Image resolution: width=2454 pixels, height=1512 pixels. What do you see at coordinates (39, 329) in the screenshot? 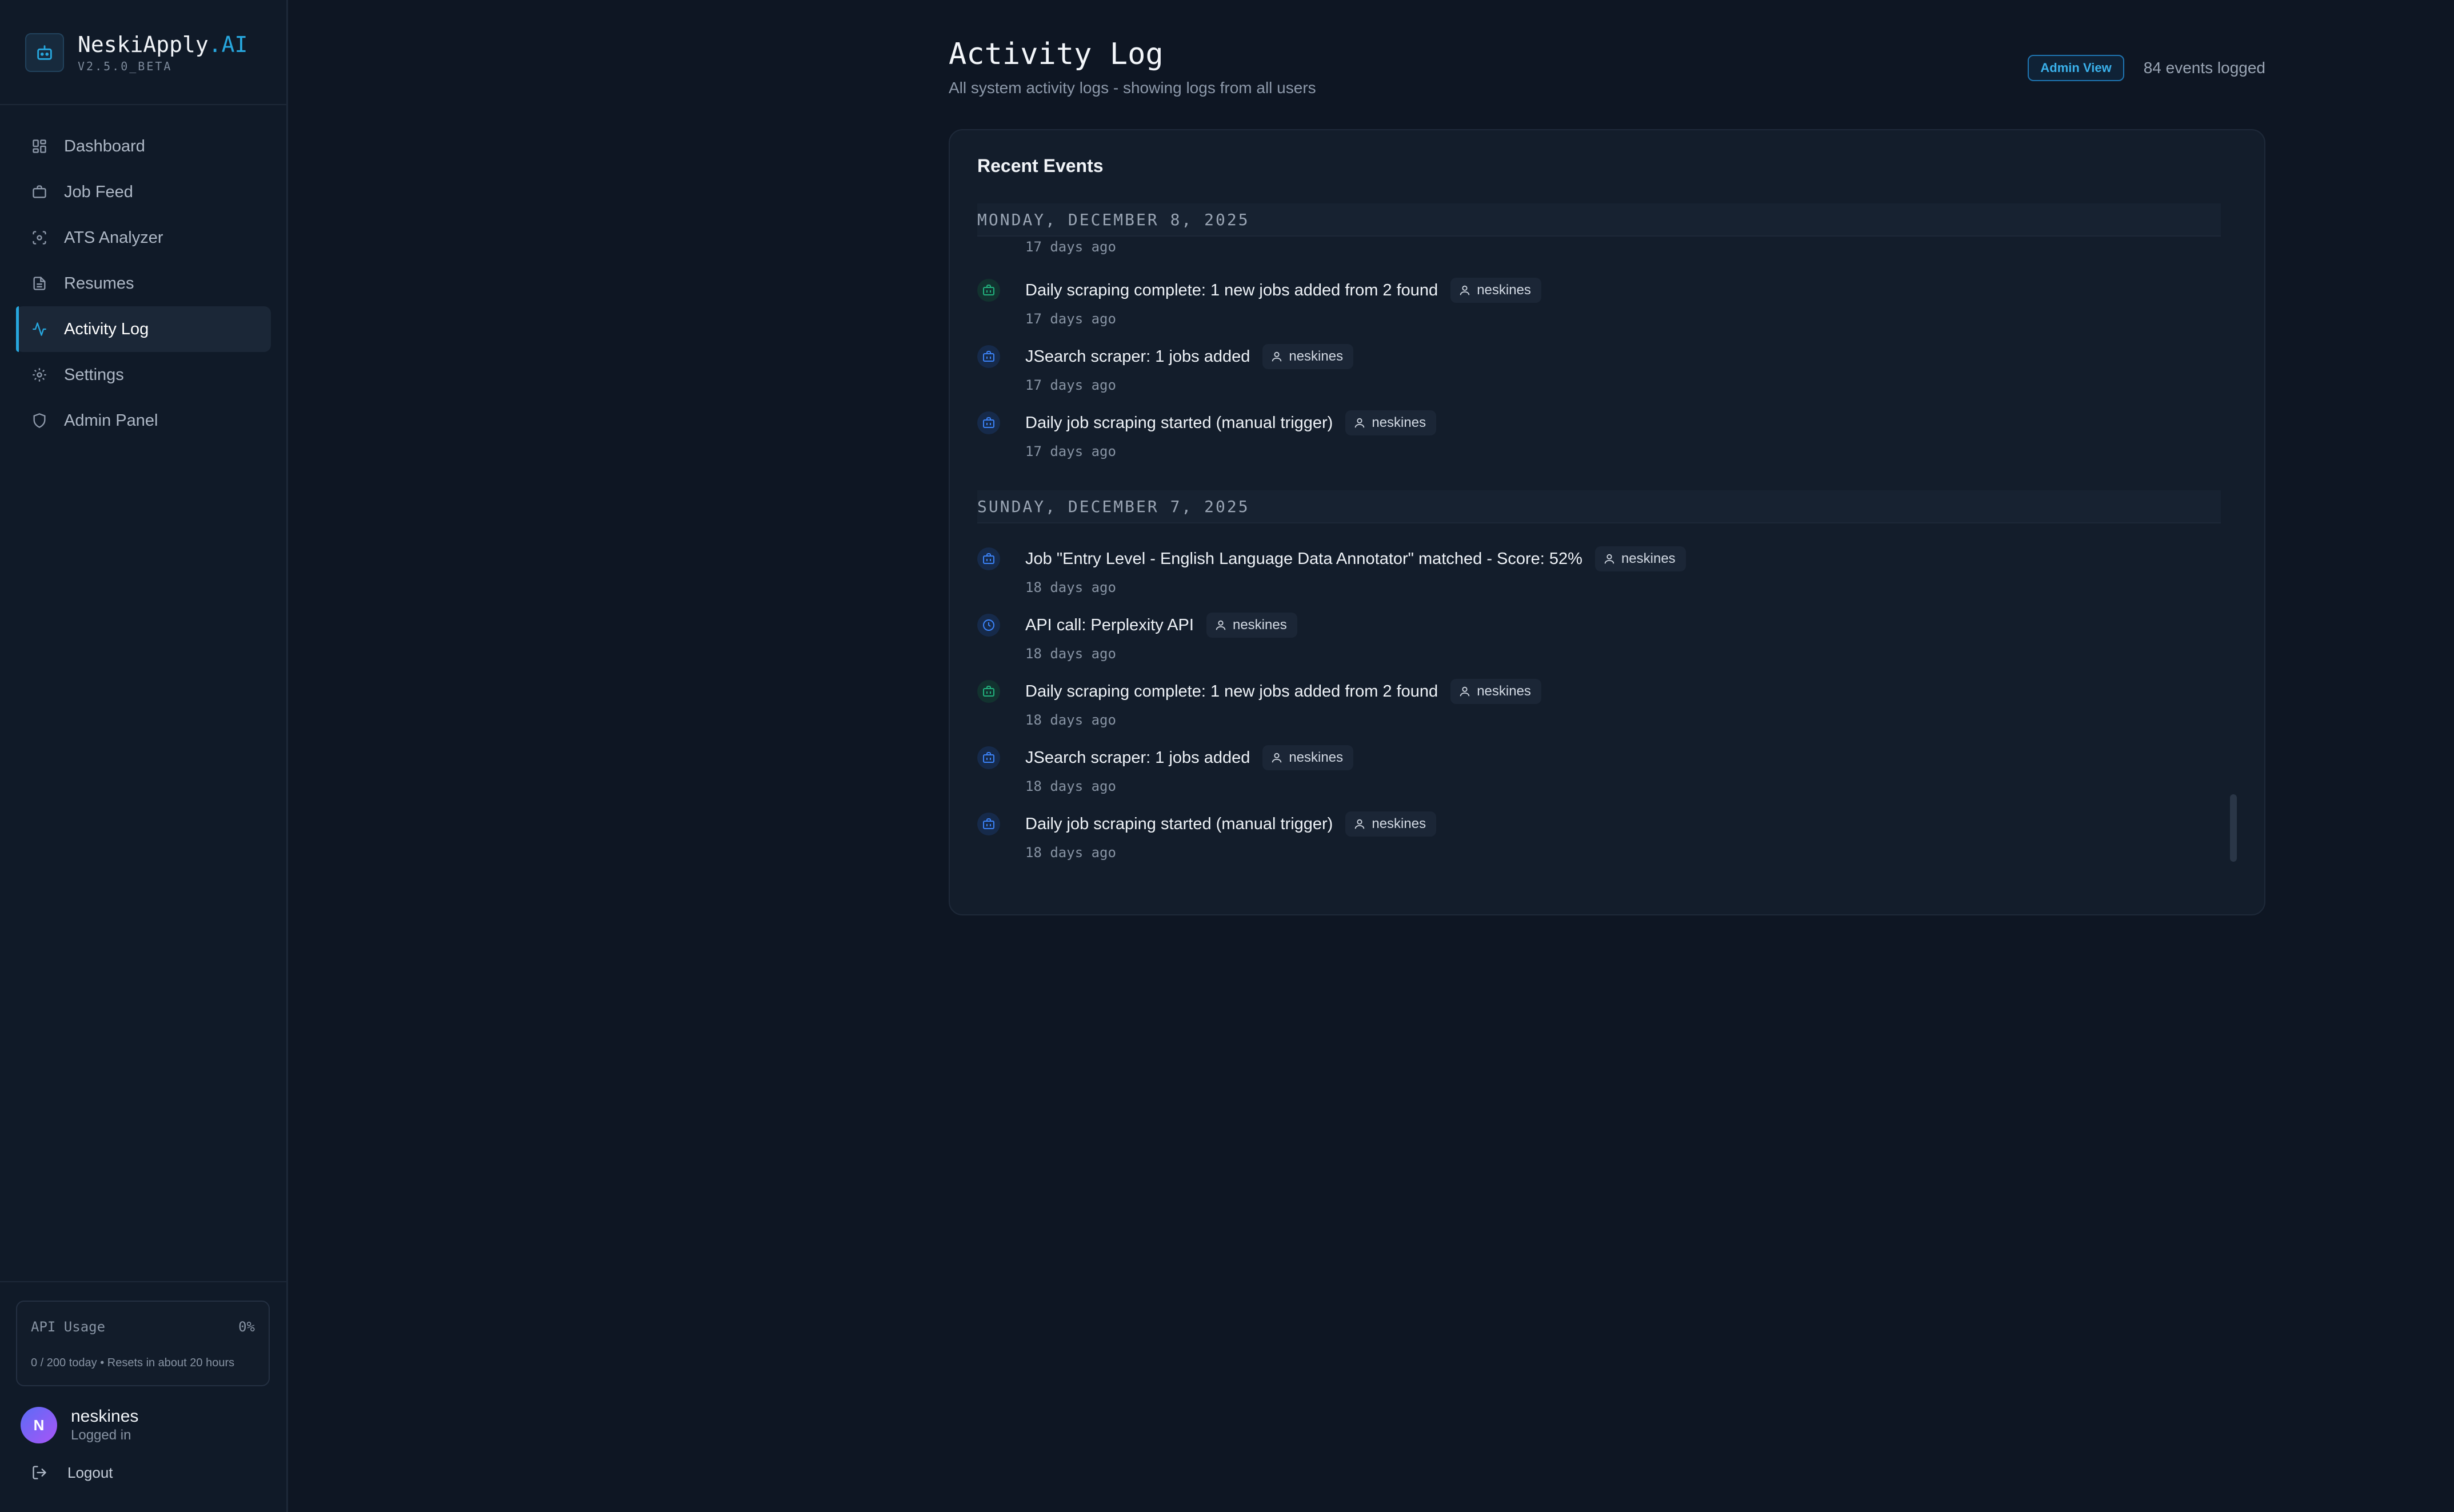
I see `activity-icon` at bounding box center [39, 329].